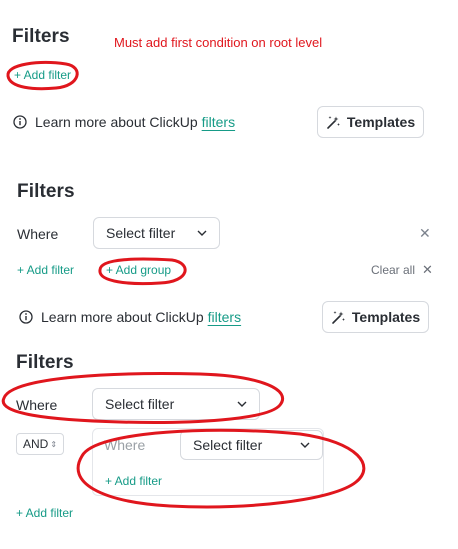 Image resolution: width=458 pixels, height=549 pixels. I want to click on panel3-title: Filters, so click(45, 362).